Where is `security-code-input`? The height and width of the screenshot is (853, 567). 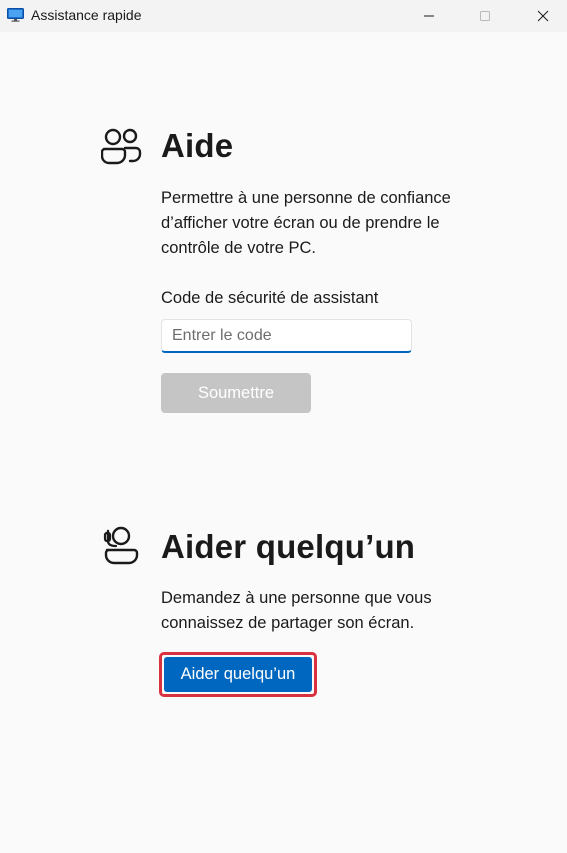
security-code-input is located at coordinates (286, 336).